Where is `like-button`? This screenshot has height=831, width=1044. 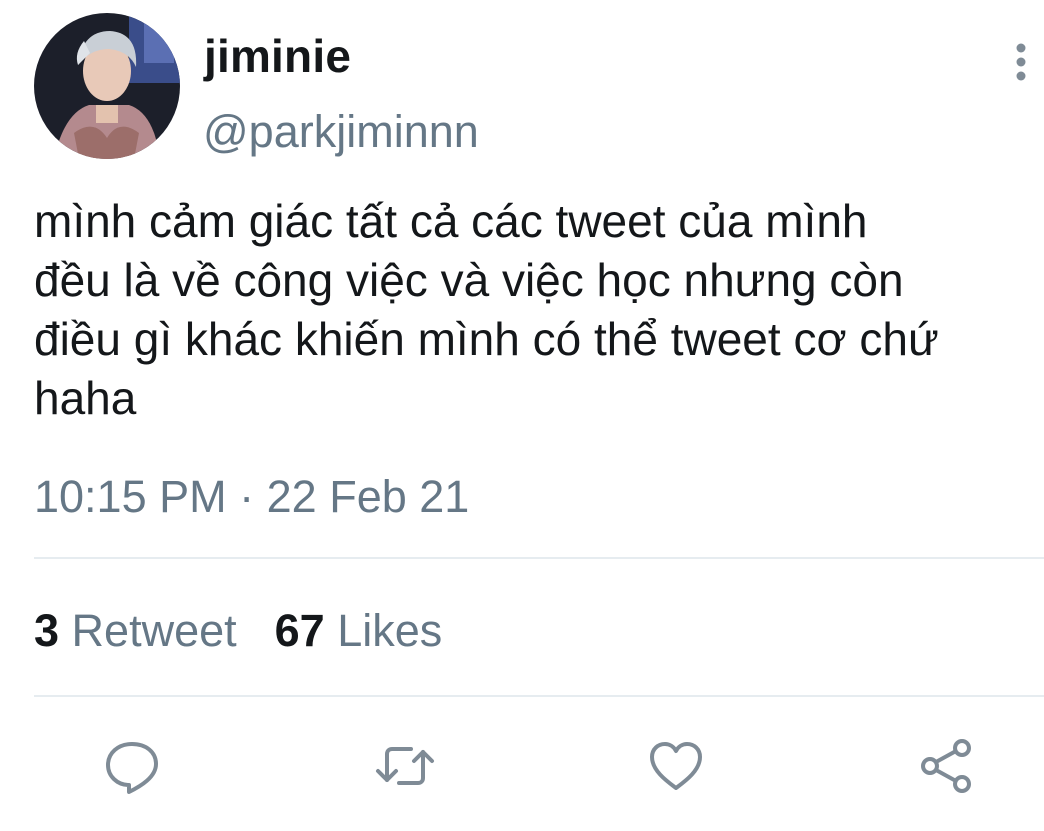 like-button is located at coordinates (676, 766).